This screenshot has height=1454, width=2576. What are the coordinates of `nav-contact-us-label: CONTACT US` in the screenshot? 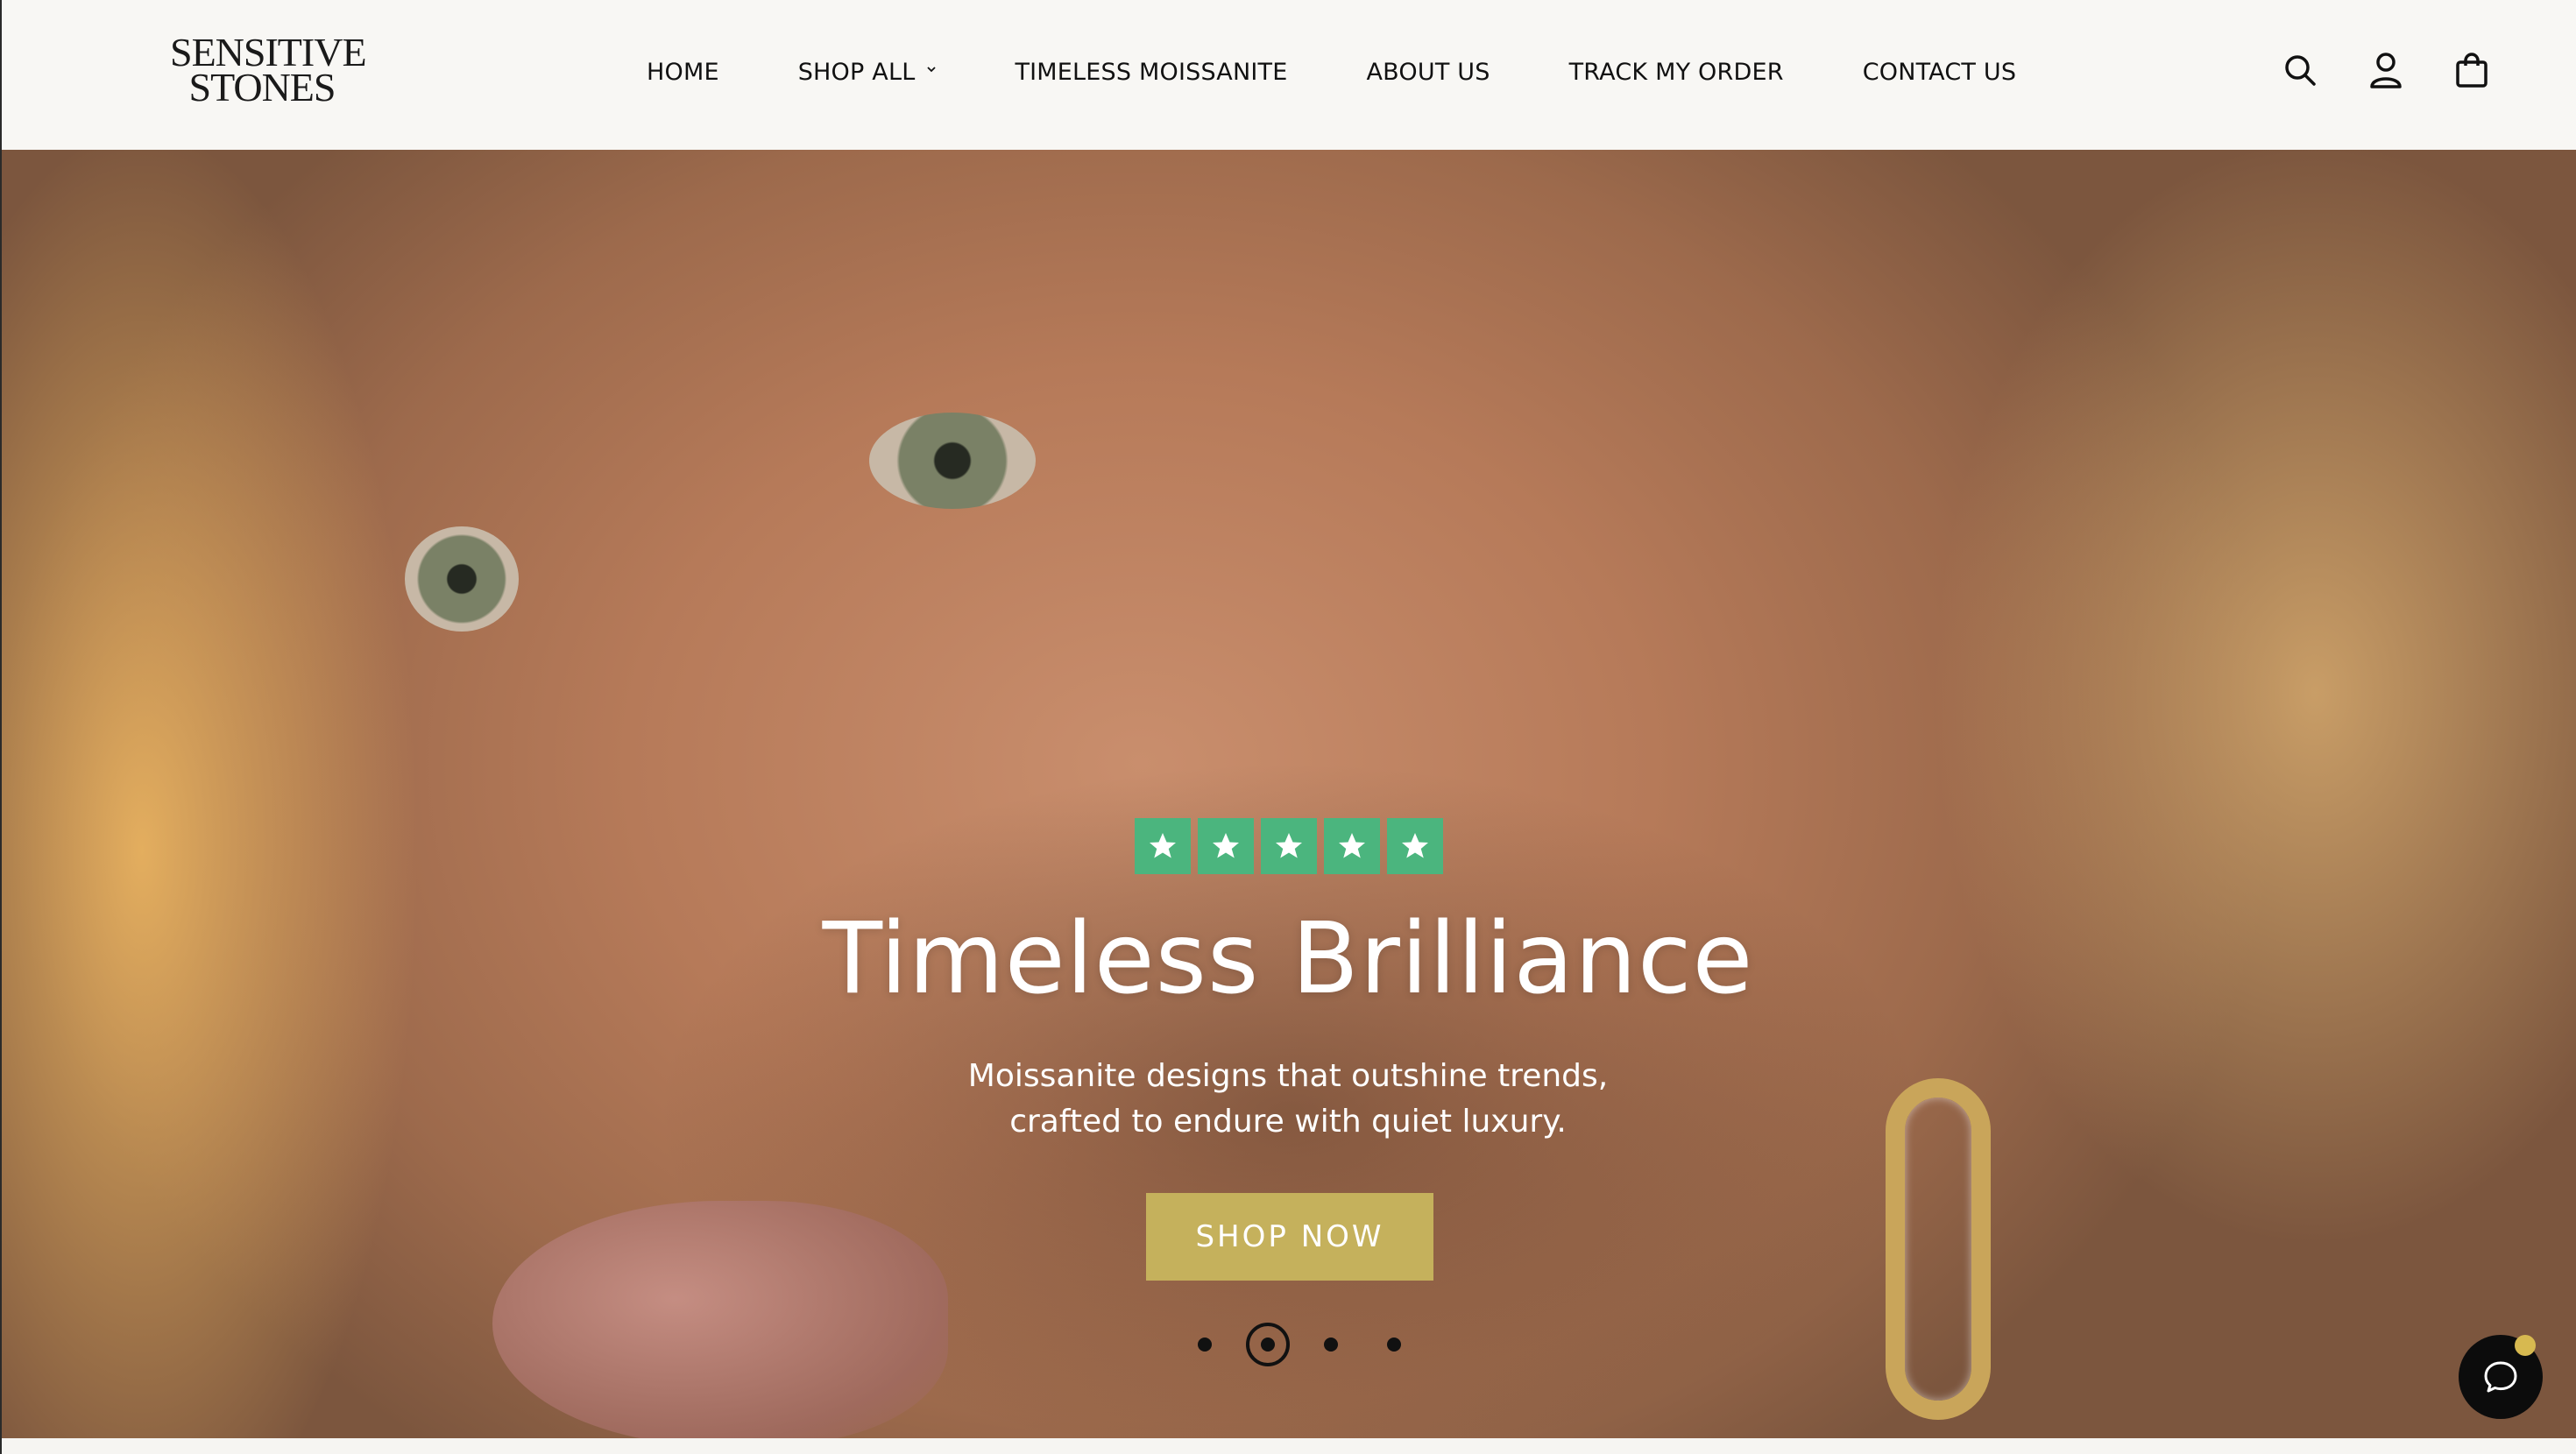 It's located at (1939, 72).